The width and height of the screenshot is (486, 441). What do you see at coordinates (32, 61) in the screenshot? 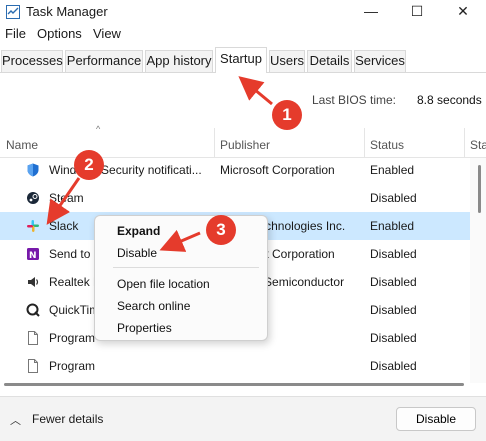
I see `tab-processes: Processes` at bounding box center [32, 61].